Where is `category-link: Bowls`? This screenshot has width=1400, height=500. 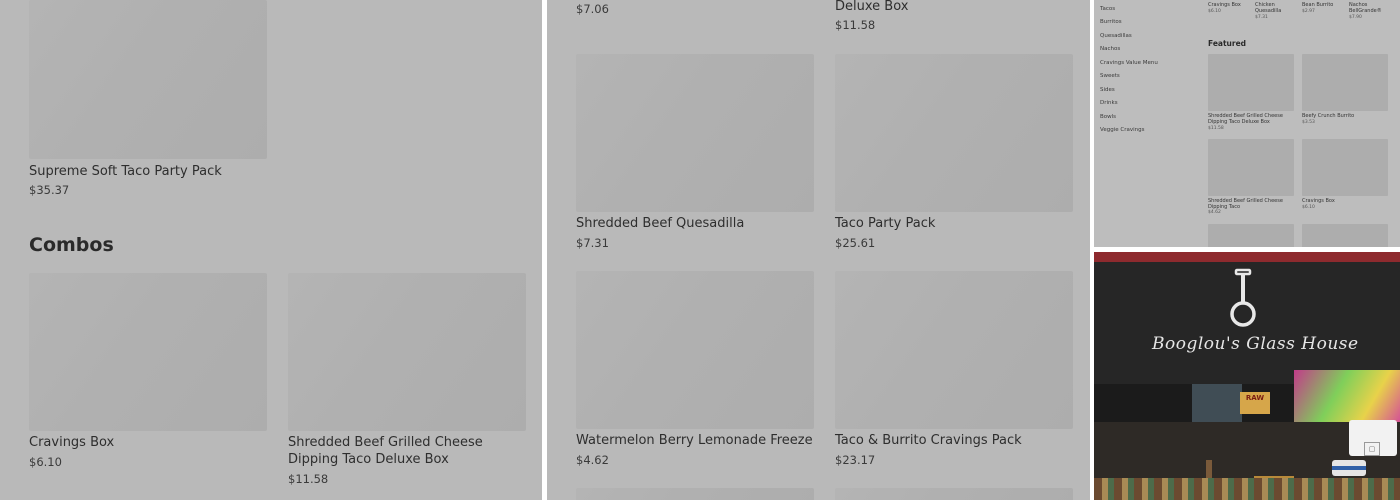 category-link: Bowls is located at coordinates (1108, 117).